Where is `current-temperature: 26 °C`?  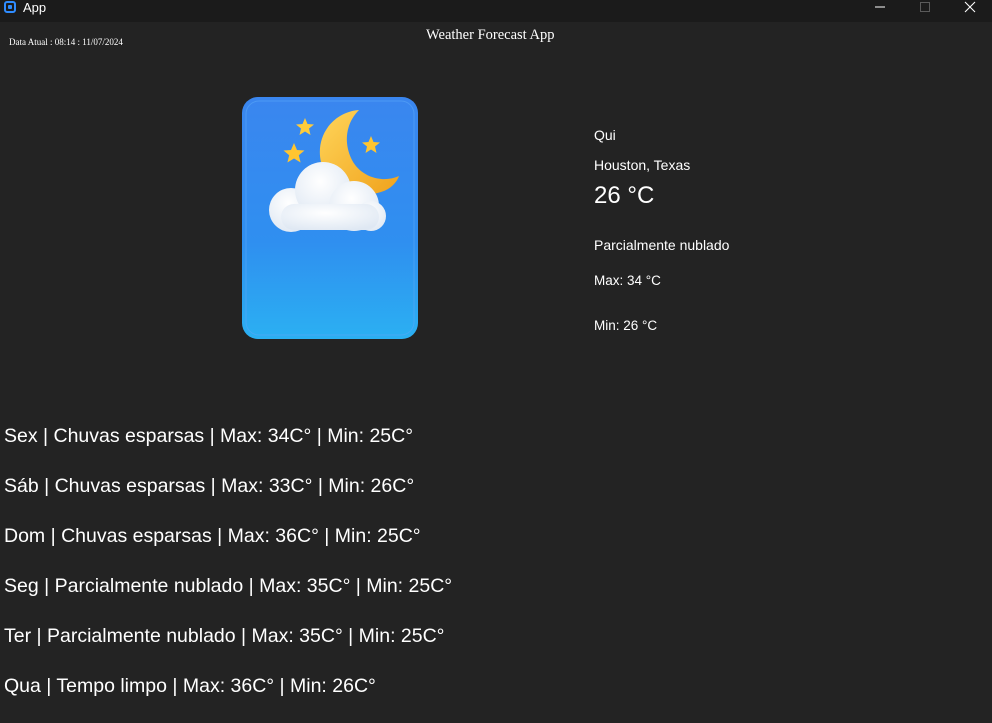 current-temperature: 26 °C is located at coordinates (624, 195).